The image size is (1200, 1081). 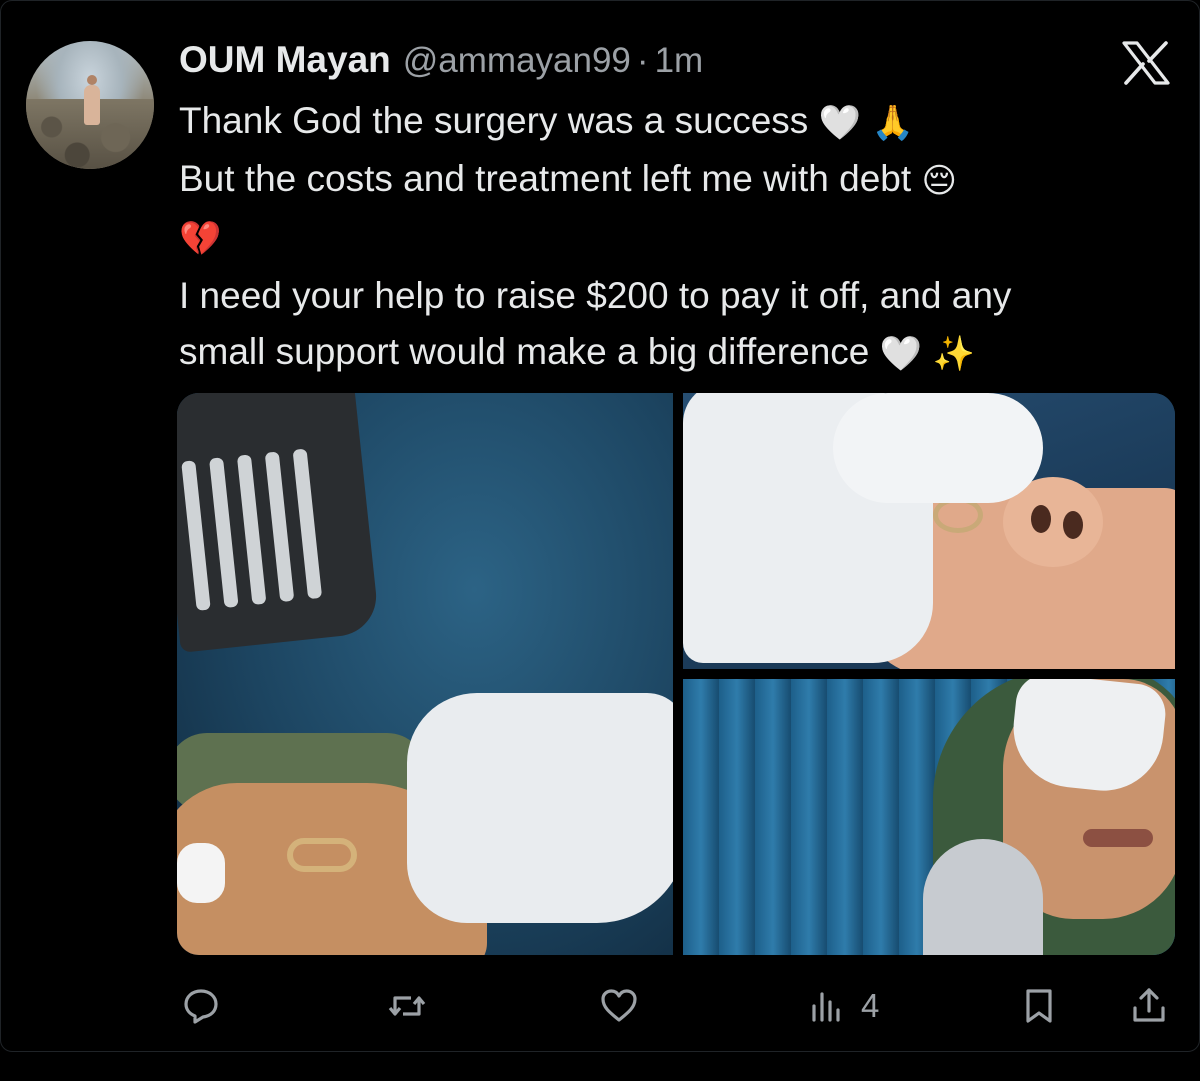 What do you see at coordinates (517, 61) in the screenshot?
I see `author-handle: @ammayan99` at bounding box center [517, 61].